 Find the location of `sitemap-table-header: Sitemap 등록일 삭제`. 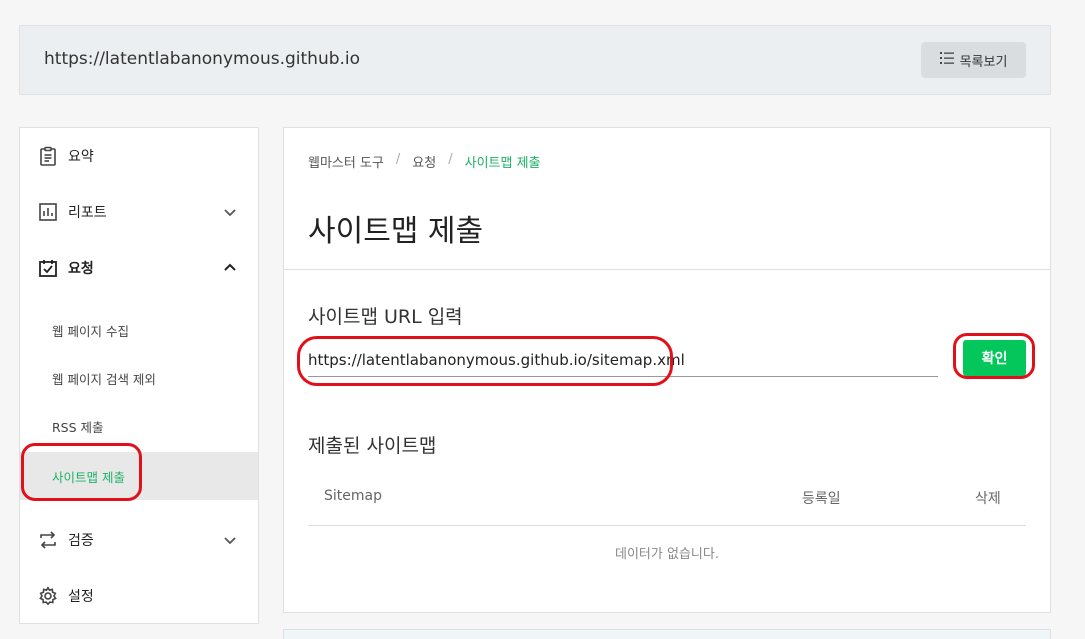

sitemap-table-header: Sitemap 등록일 삭제 is located at coordinates (667, 501).